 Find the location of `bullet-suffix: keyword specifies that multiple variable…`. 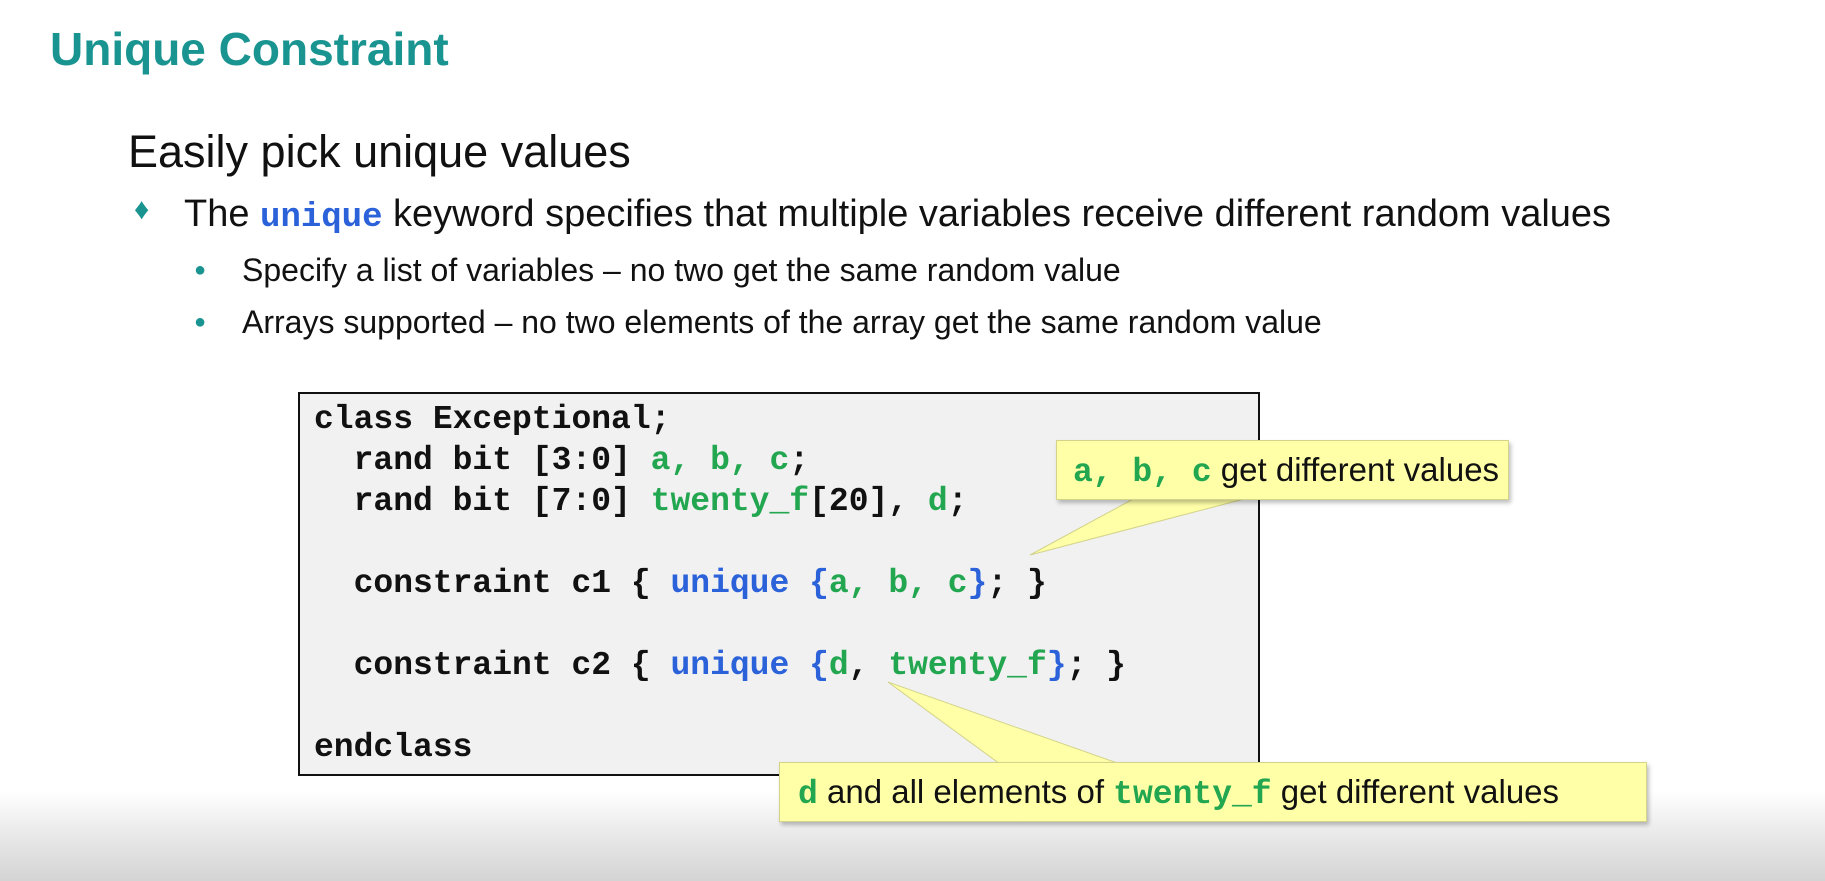

bullet-suffix: keyword specifies that multiple variable… is located at coordinates (1002, 214).